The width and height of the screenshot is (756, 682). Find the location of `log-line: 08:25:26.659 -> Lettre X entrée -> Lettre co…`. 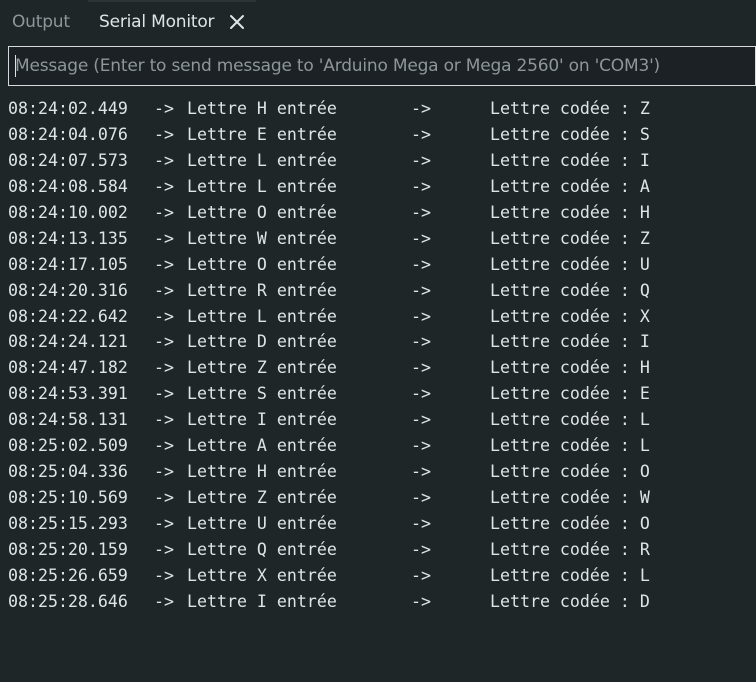

log-line: 08:25:26.659 -> Lettre X entrée -> Lettre co… is located at coordinates (382, 576).